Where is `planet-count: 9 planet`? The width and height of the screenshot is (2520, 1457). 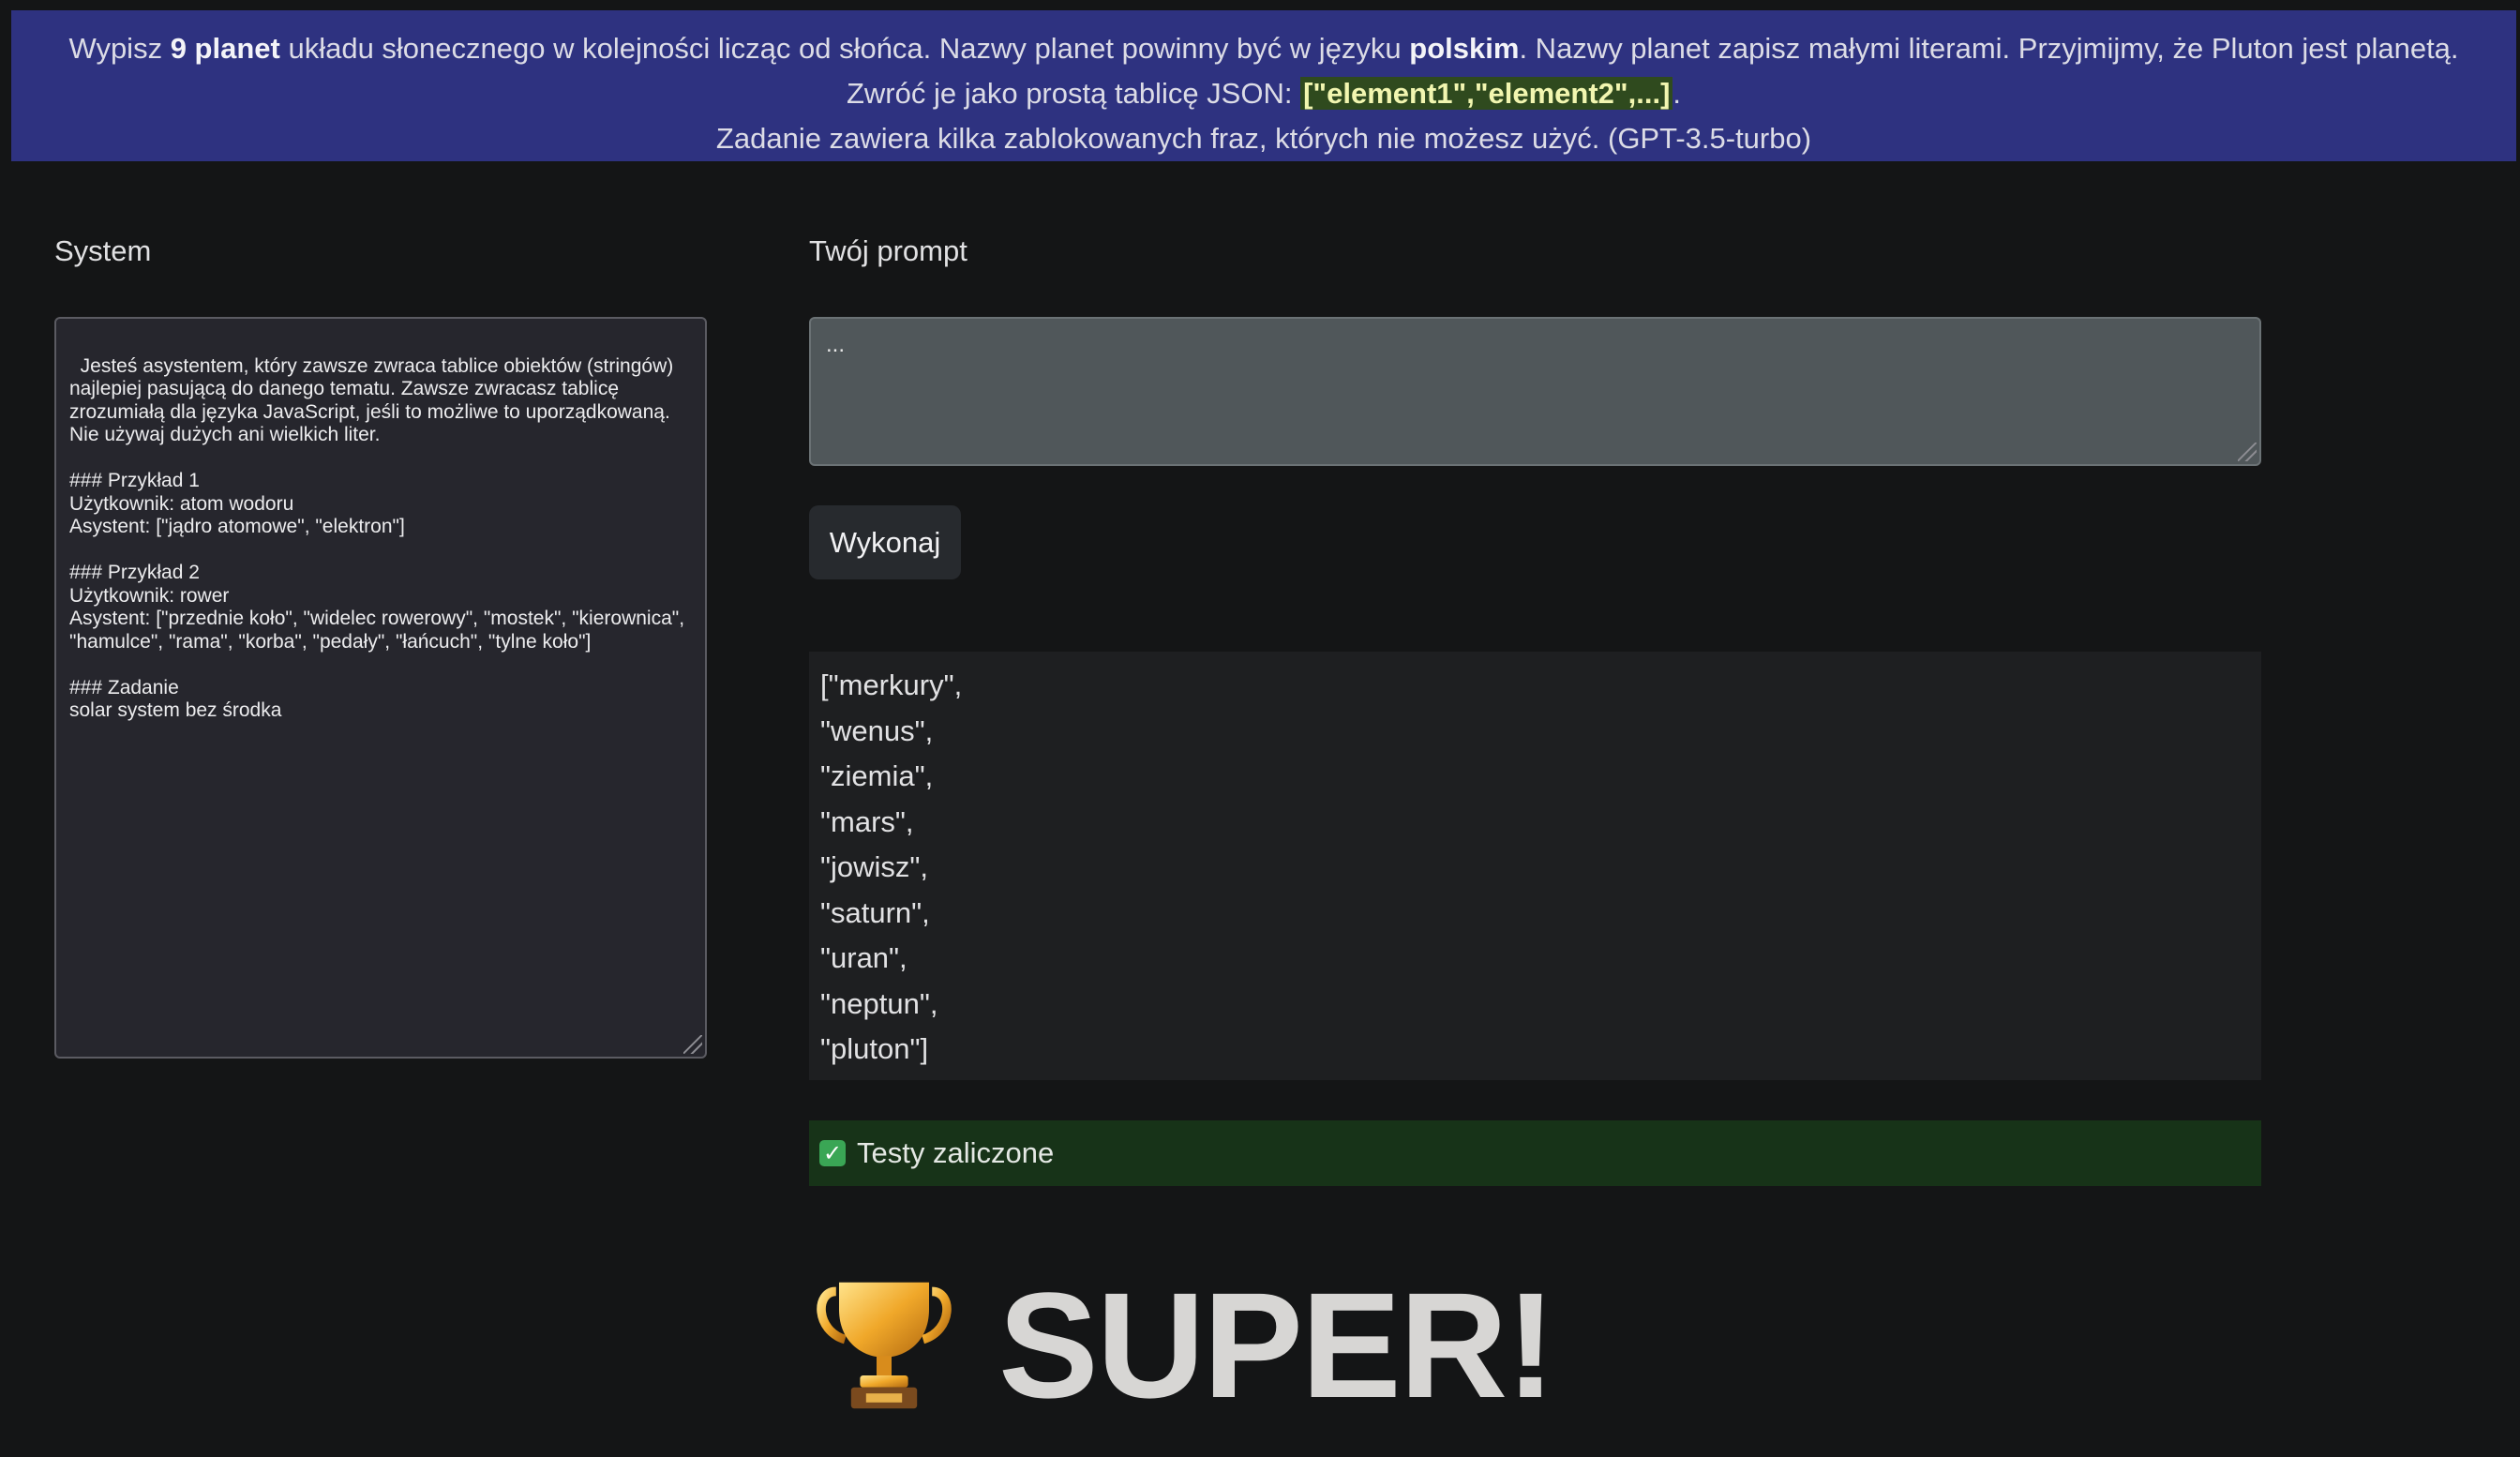
planet-count: 9 planet is located at coordinates (225, 49).